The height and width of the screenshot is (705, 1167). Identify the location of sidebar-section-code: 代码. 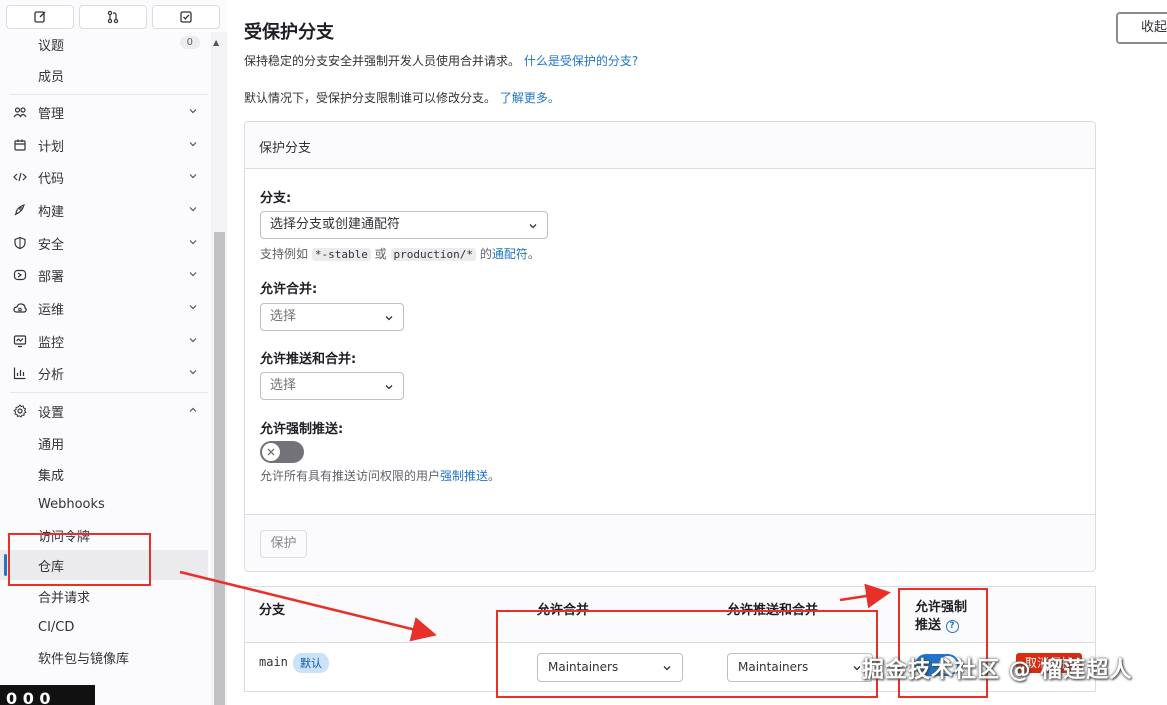
(105, 177).